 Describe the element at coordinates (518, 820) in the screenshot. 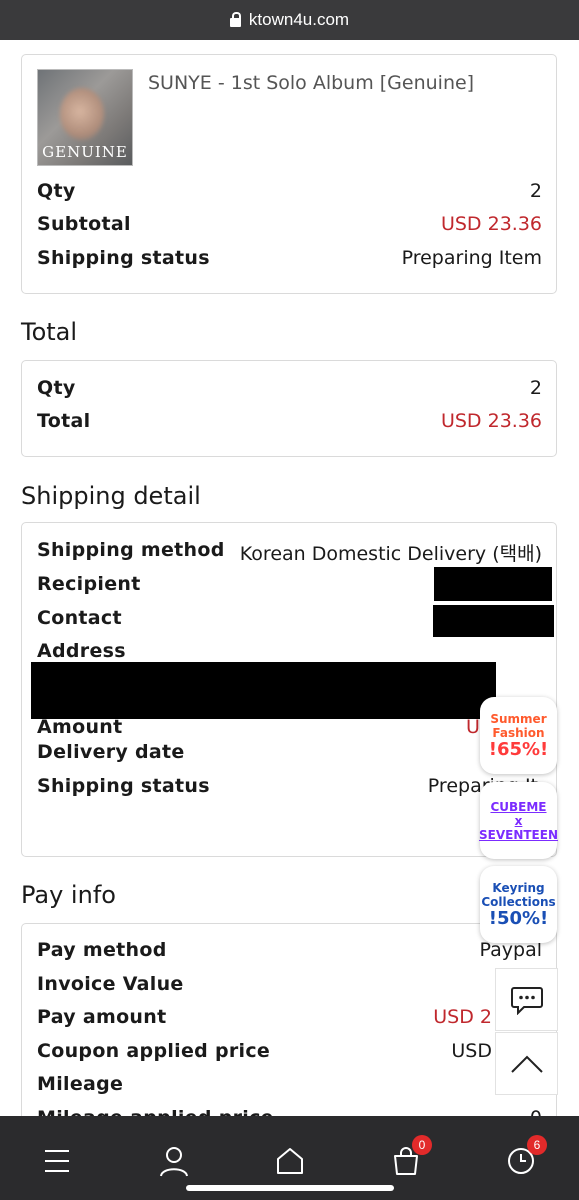

I see `promo-cubeme-seventeen: CUBEME x SEVENTEEN` at that location.